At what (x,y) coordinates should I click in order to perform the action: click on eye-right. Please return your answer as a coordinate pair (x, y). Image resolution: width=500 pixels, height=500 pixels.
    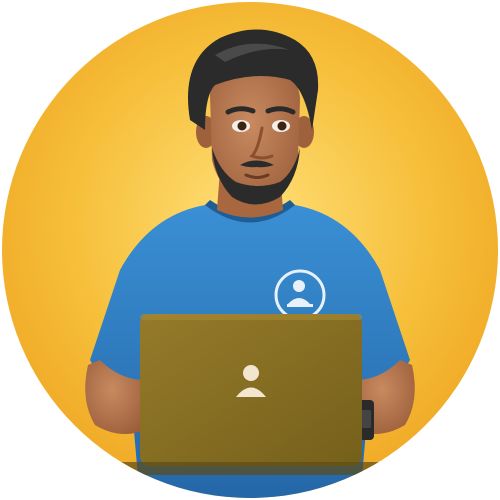
    Looking at the image, I should click on (281, 126).